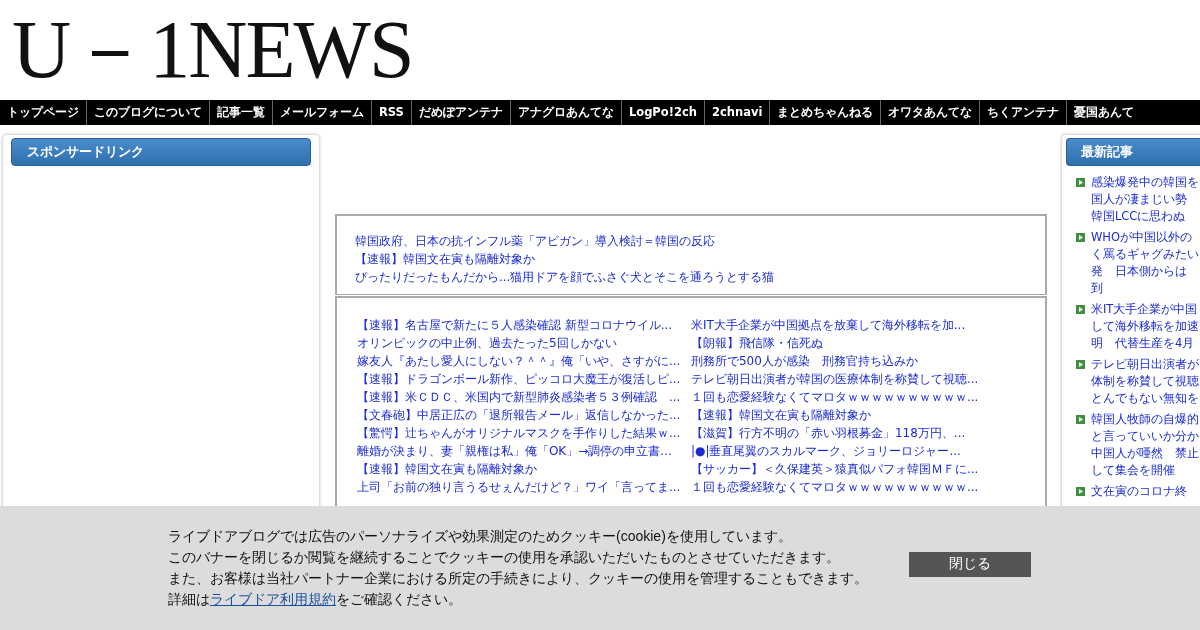 Image resolution: width=1200 pixels, height=630 pixels. I want to click on notice-text: ライブドアブログでは広告のパーソナライズや効果測定のためクッキー(cookie)を使用しています。, so click(480, 536).